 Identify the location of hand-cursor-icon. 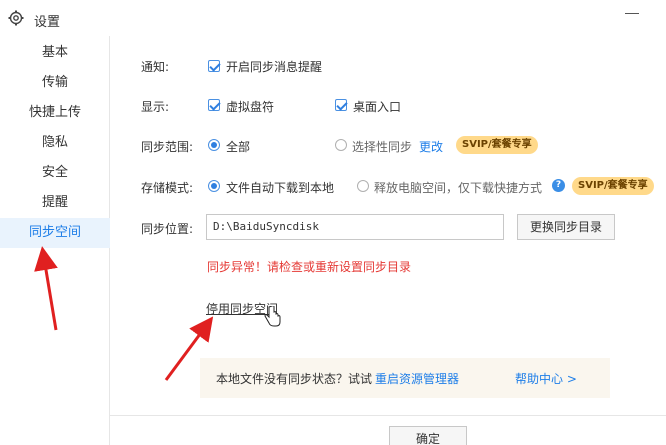
(272, 316).